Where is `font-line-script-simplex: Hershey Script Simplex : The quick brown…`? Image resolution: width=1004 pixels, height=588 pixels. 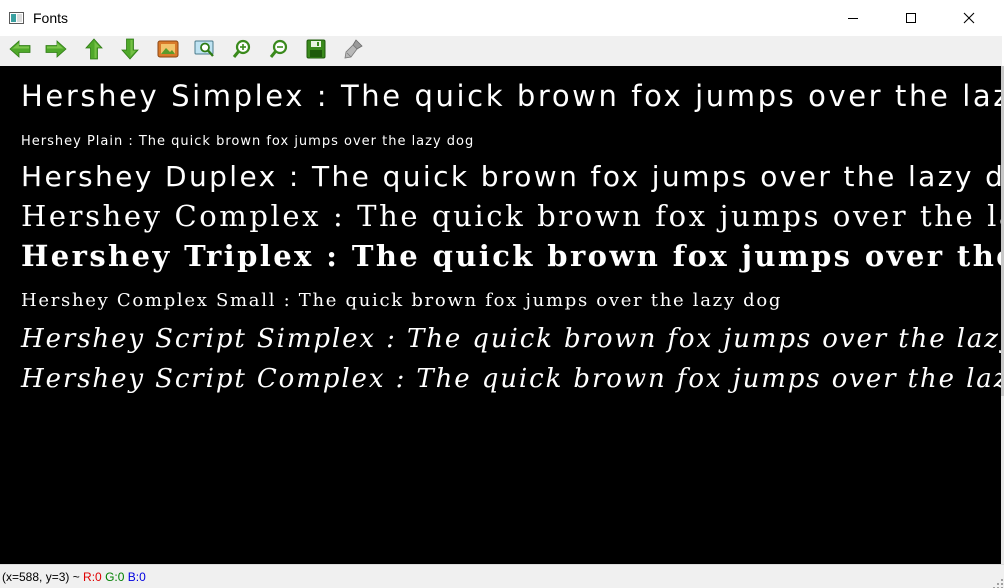 font-line-script-simplex: Hershey Script Simplex : The quick brown… is located at coordinates (511, 339).